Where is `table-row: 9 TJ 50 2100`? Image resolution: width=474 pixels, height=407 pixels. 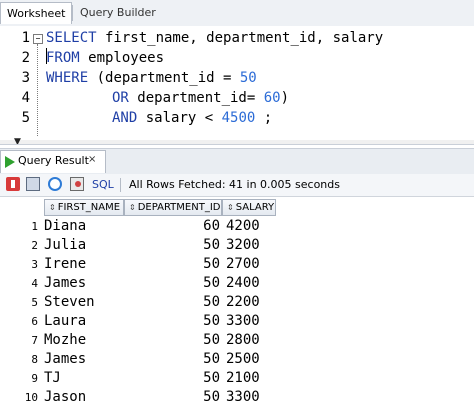
table-row: 9 TJ 50 2100 is located at coordinates (237, 378).